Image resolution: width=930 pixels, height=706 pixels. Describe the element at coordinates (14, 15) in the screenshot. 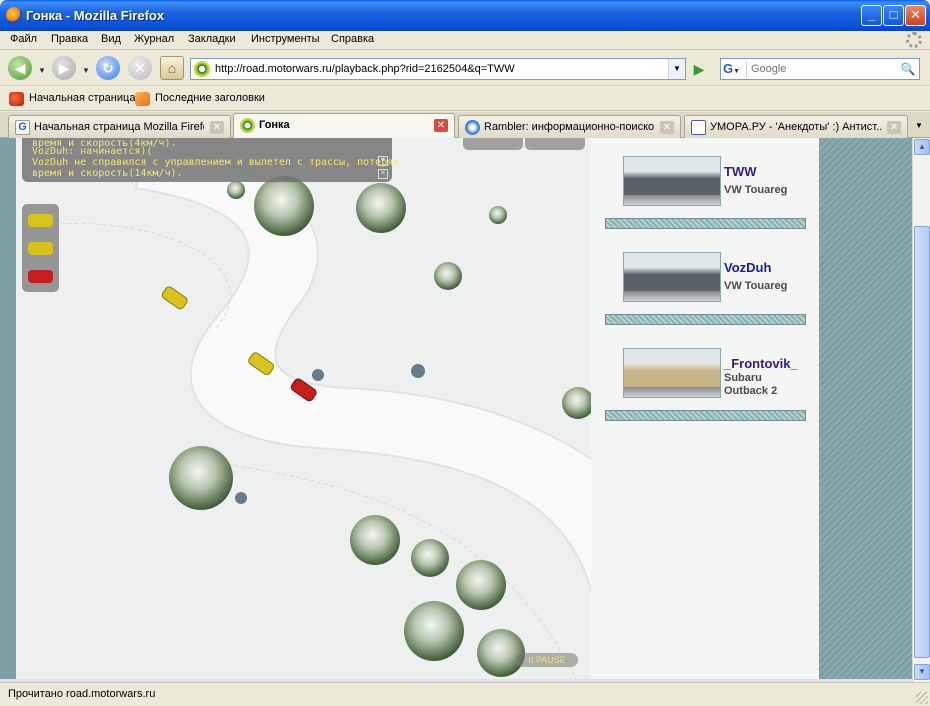

I see `firefox-icon` at that location.